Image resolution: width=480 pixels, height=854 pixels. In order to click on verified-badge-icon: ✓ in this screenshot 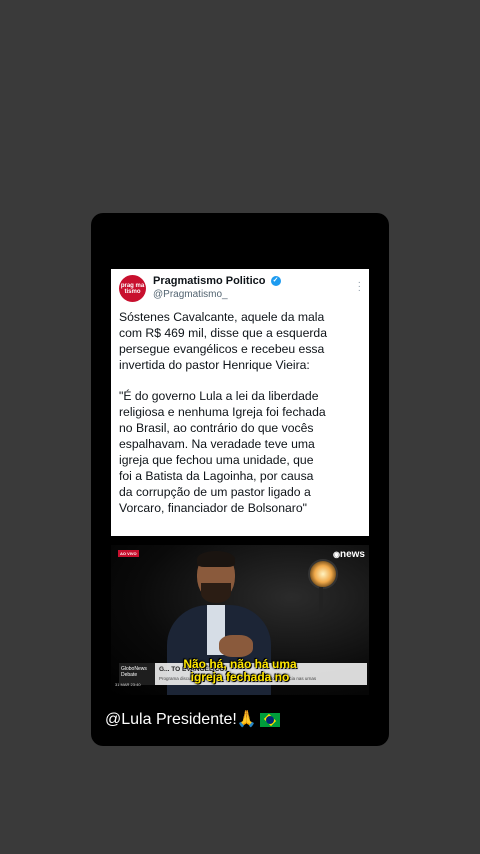, I will do `click(275, 281)`.